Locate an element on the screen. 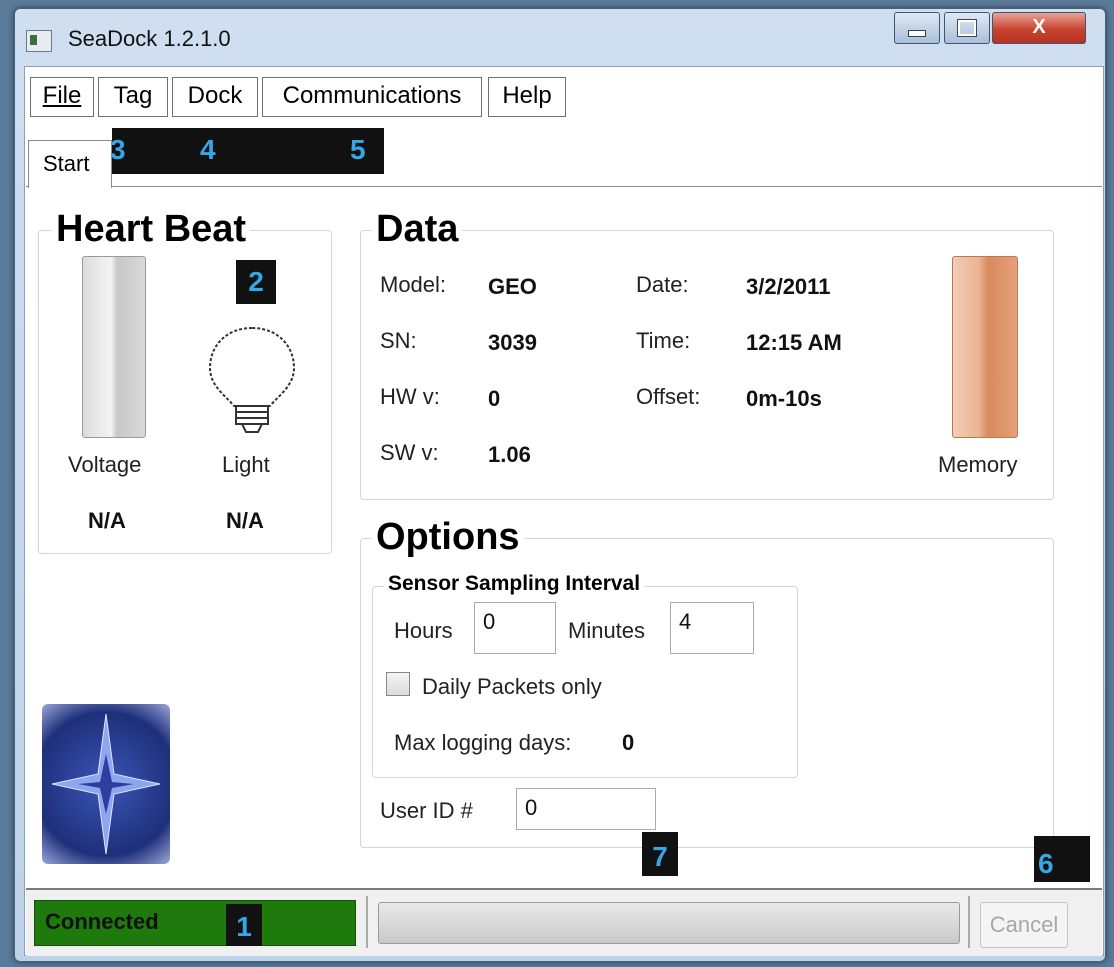 This screenshot has width=1114, height=967. menu-tag: Tag is located at coordinates (133, 97).